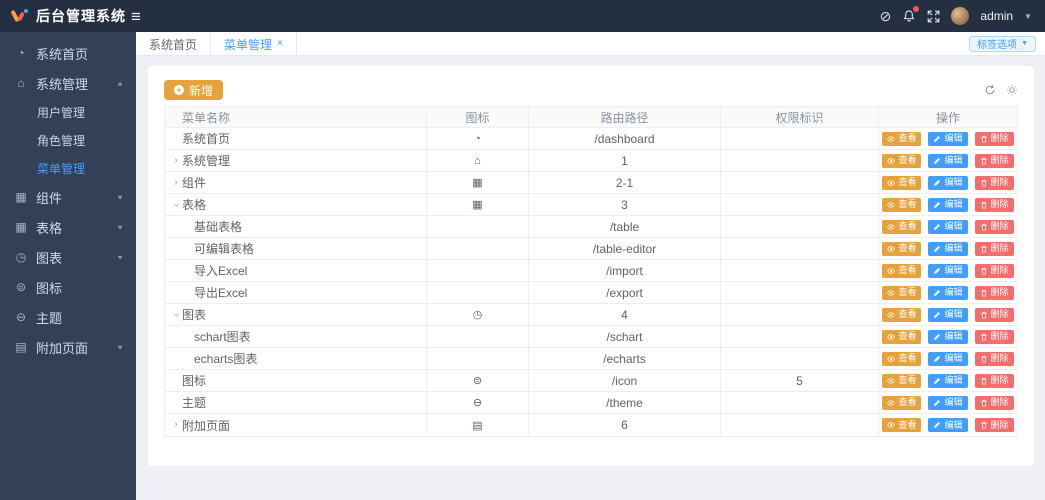  What do you see at coordinates (280, 44) in the screenshot?
I see `close-tab-icon: ×` at bounding box center [280, 44].